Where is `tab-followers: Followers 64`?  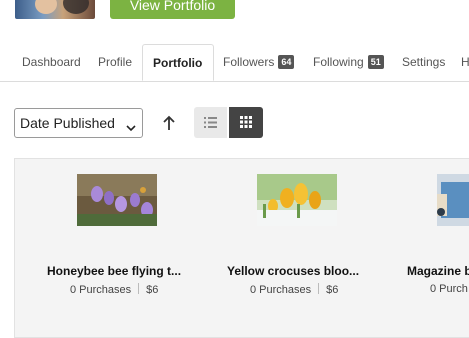 tab-followers: Followers 64 is located at coordinates (259, 62).